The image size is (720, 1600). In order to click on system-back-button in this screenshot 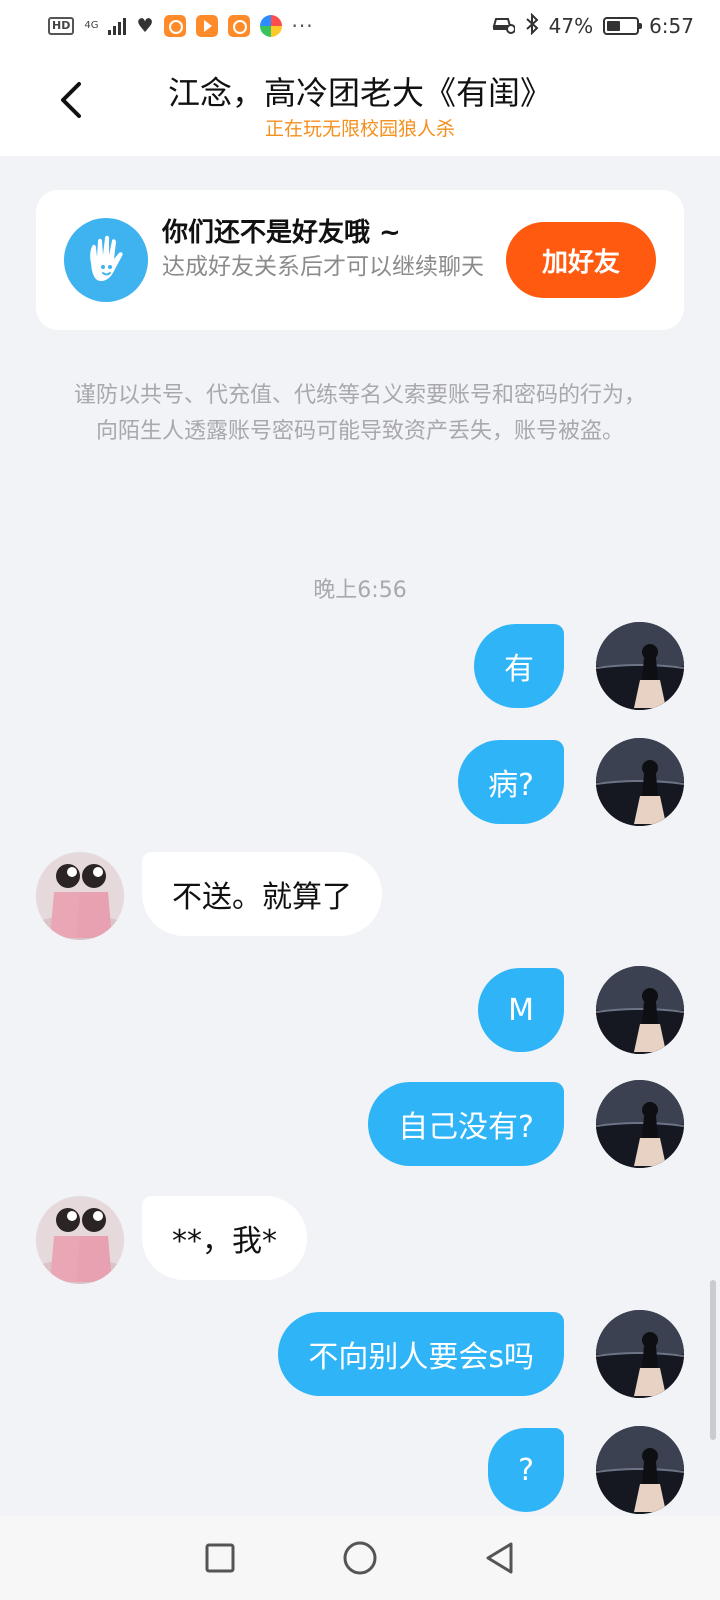, I will do `click(500, 1558)`.